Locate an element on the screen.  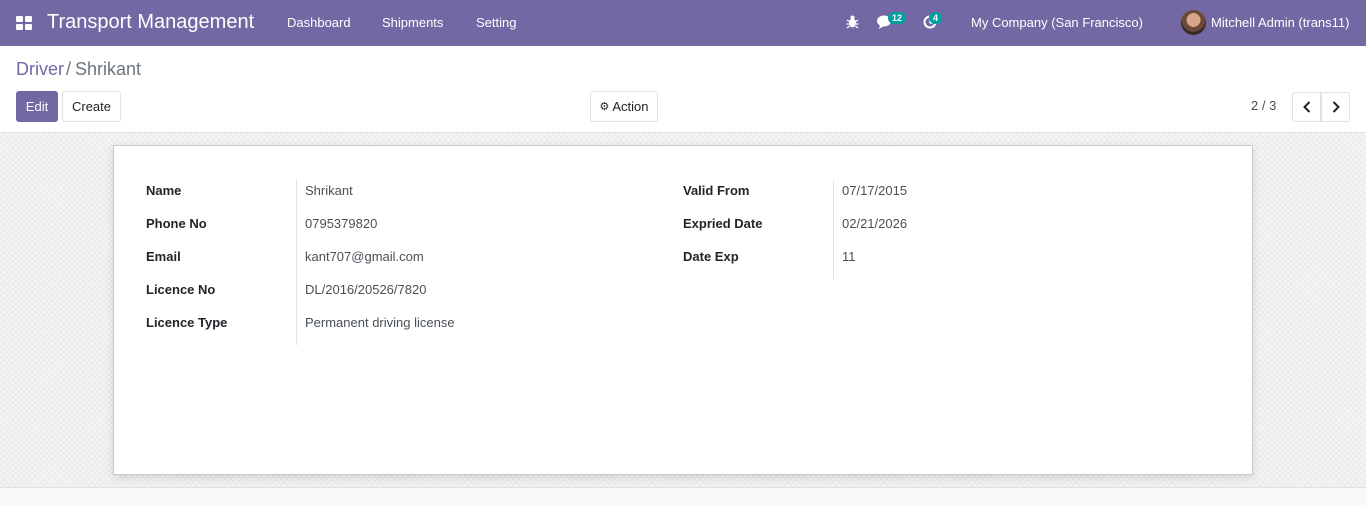
licence-type-value: Permanent driving license is located at coordinates (380, 322).